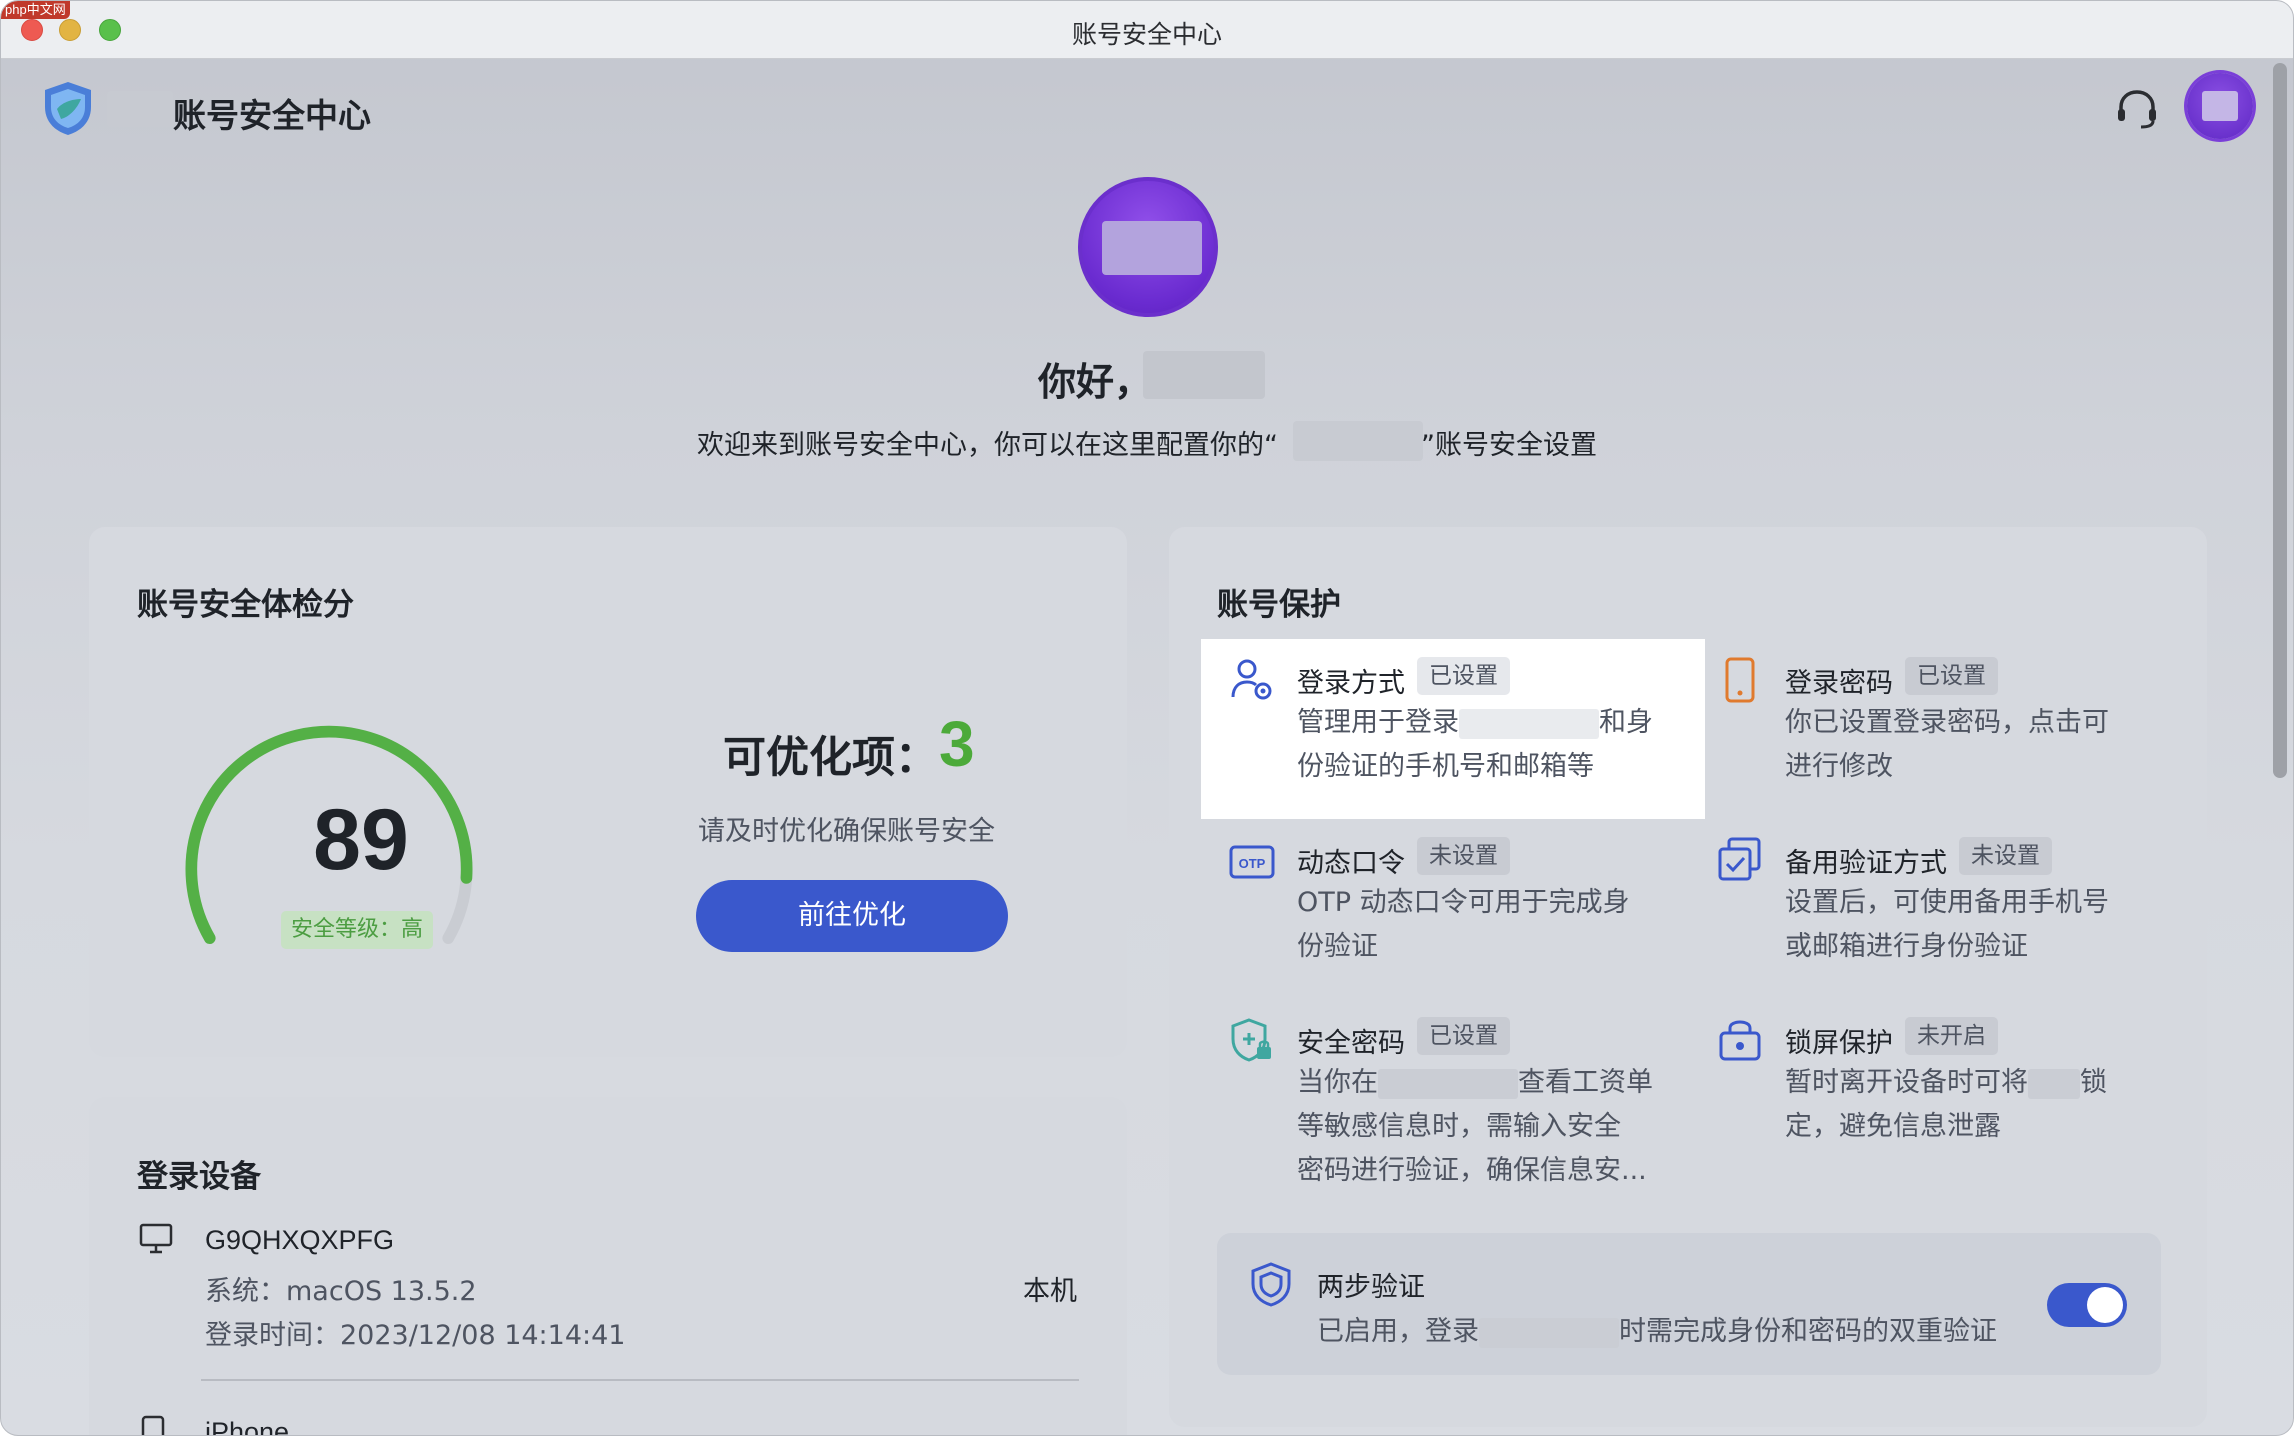 This screenshot has width=2294, height=1436. Describe the element at coordinates (1271, 1284) in the screenshot. I see `shield-icon` at that location.